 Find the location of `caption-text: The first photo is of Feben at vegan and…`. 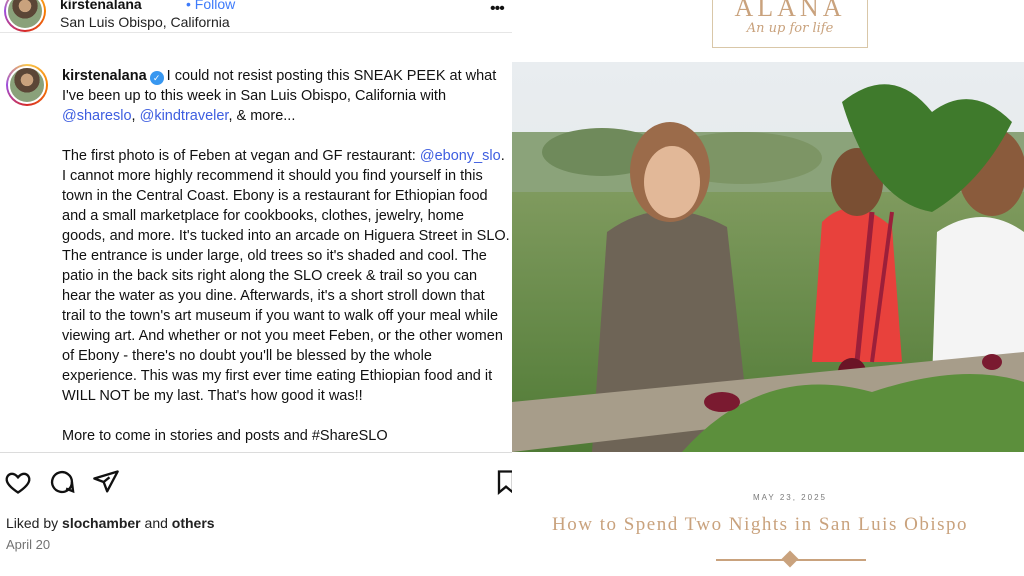

caption-text: The first photo is of Feben at vegan and… is located at coordinates (239, 156).